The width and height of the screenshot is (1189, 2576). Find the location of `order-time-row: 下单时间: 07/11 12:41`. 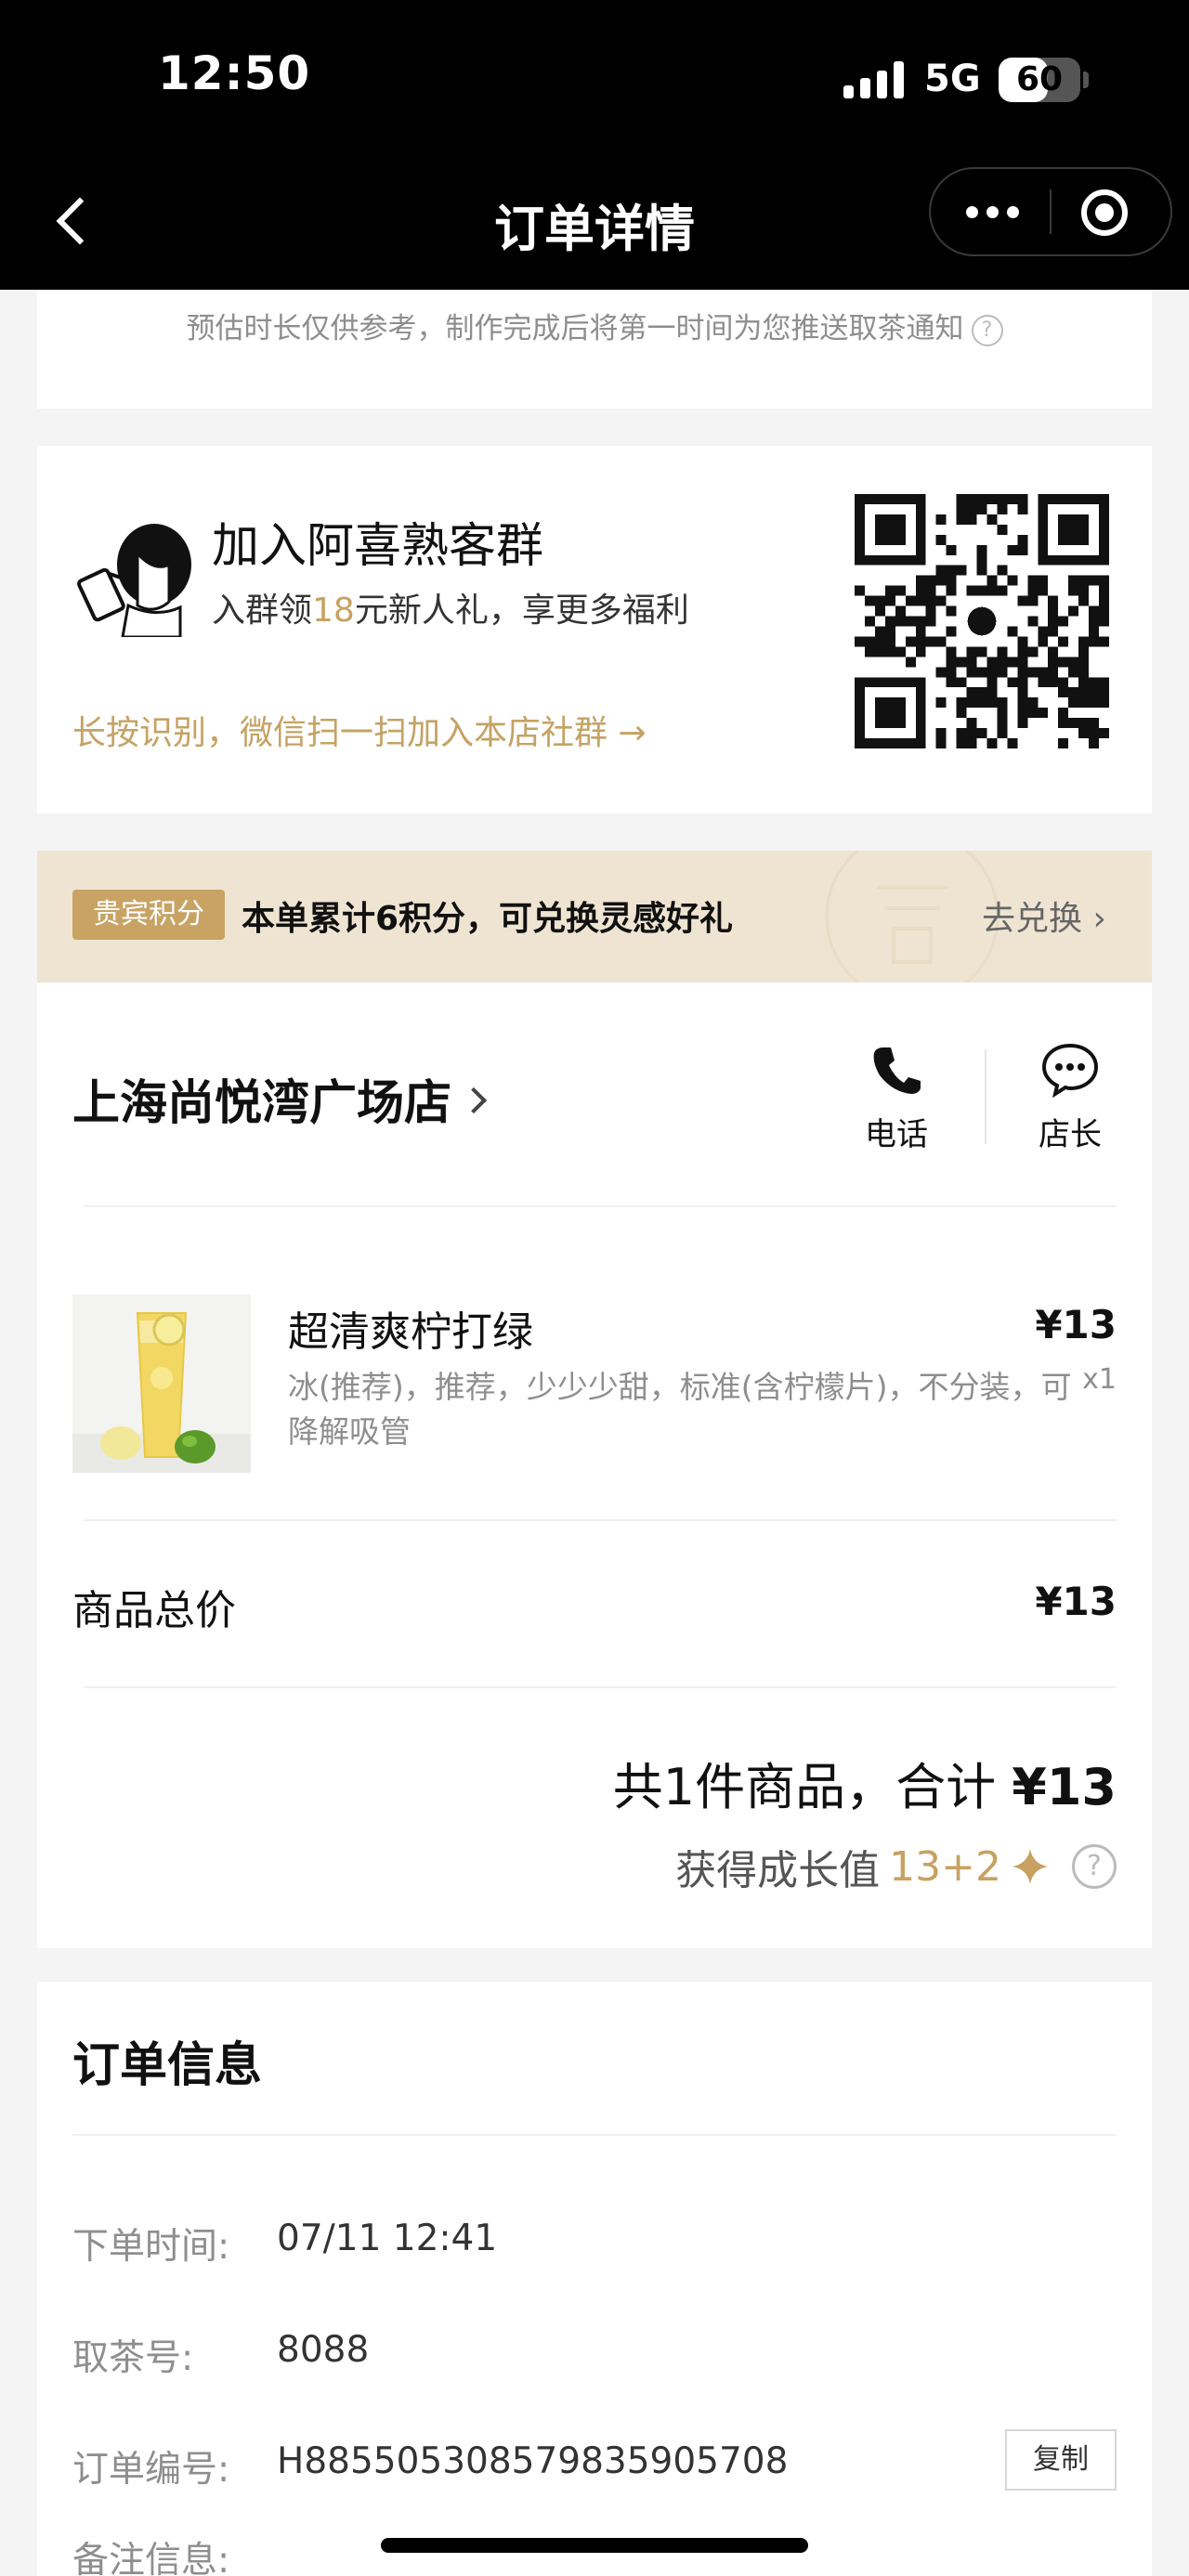

order-time-row: 下单时间: 07/11 12:41 is located at coordinates (594, 2245).